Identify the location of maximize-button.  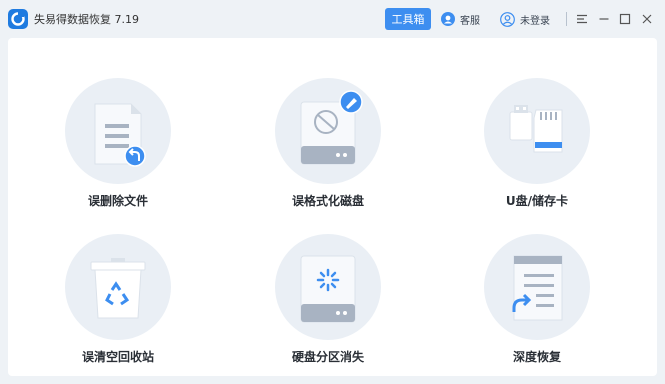
(625, 19).